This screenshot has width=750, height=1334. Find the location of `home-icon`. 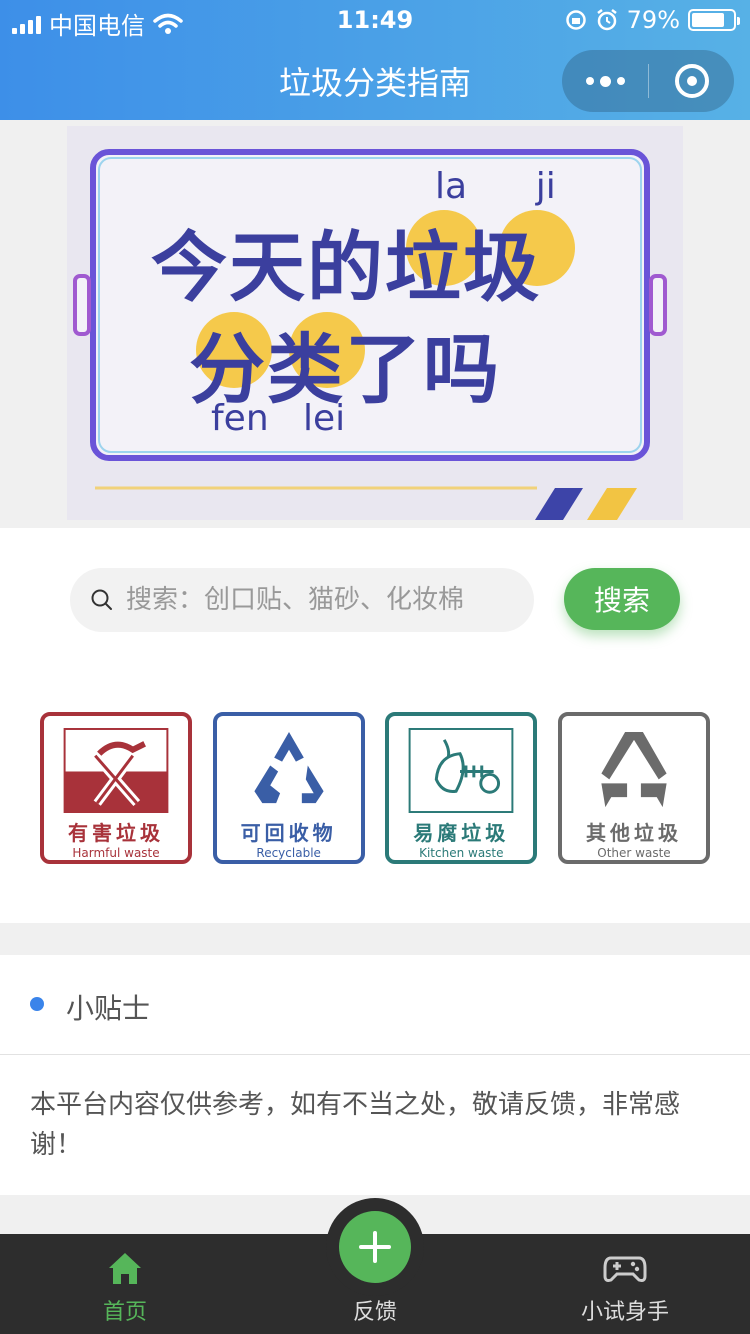

home-icon is located at coordinates (125, 1268).